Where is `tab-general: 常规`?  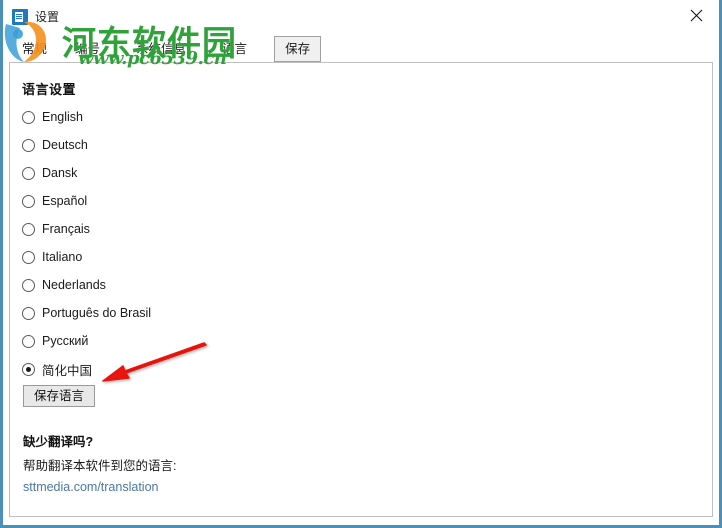 tab-general: 常规 is located at coordinates (34, 49).